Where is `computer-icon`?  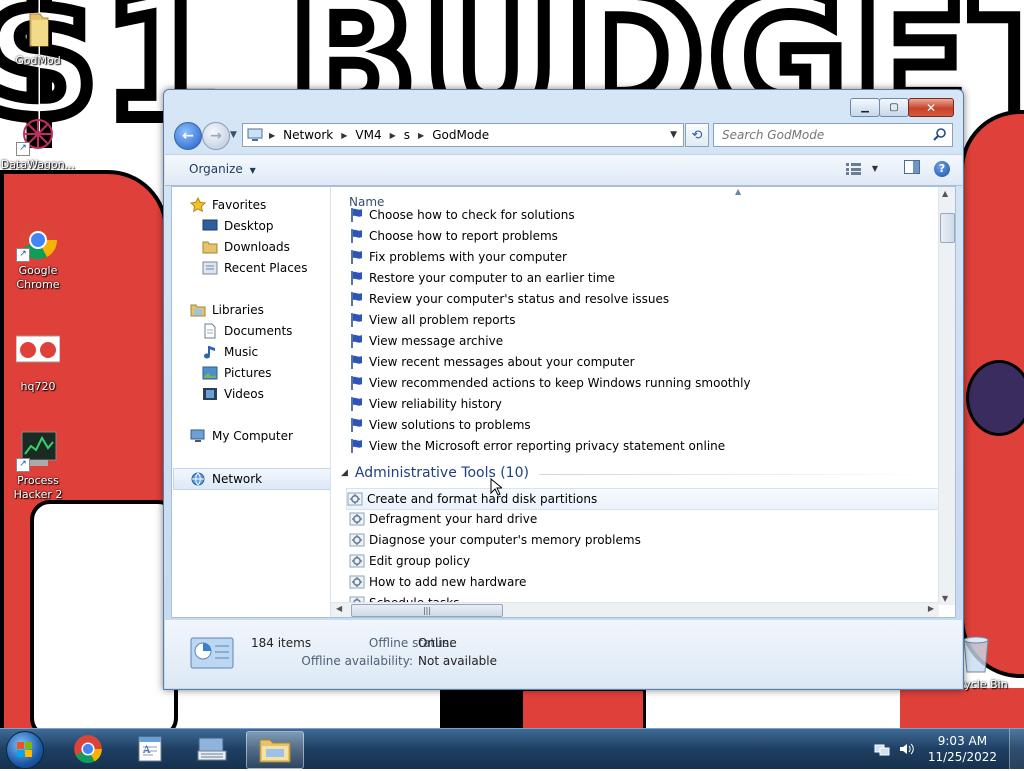
computer-icon is located at coordinates (198, 436).